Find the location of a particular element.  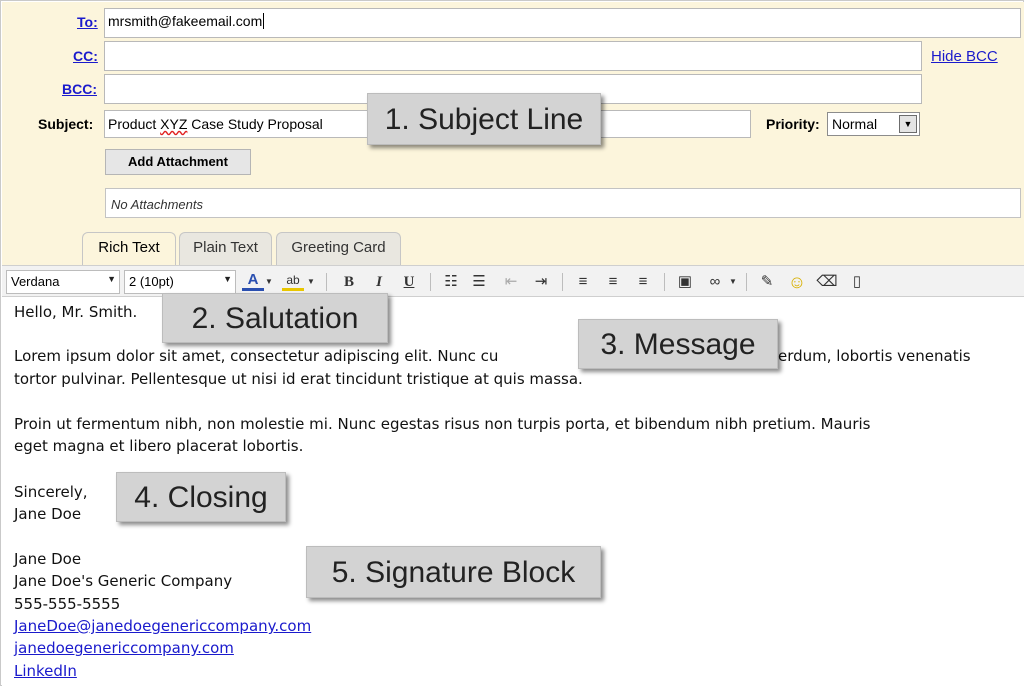

closing-name: Jane Doe is located at coordinates (48, 514).